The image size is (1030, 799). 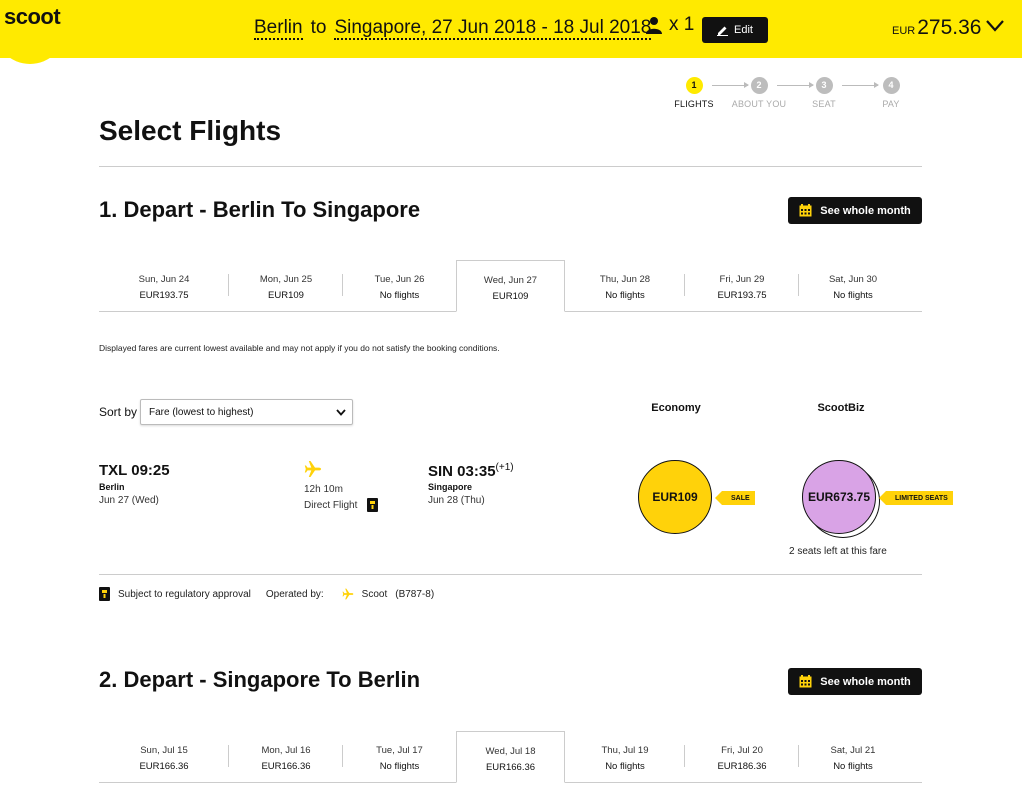 What do you see at coordinates (625, 286) in the screenshot?
I see `date-tab: Thu, Jun 28 No flights` at bounding box center [625, 286].